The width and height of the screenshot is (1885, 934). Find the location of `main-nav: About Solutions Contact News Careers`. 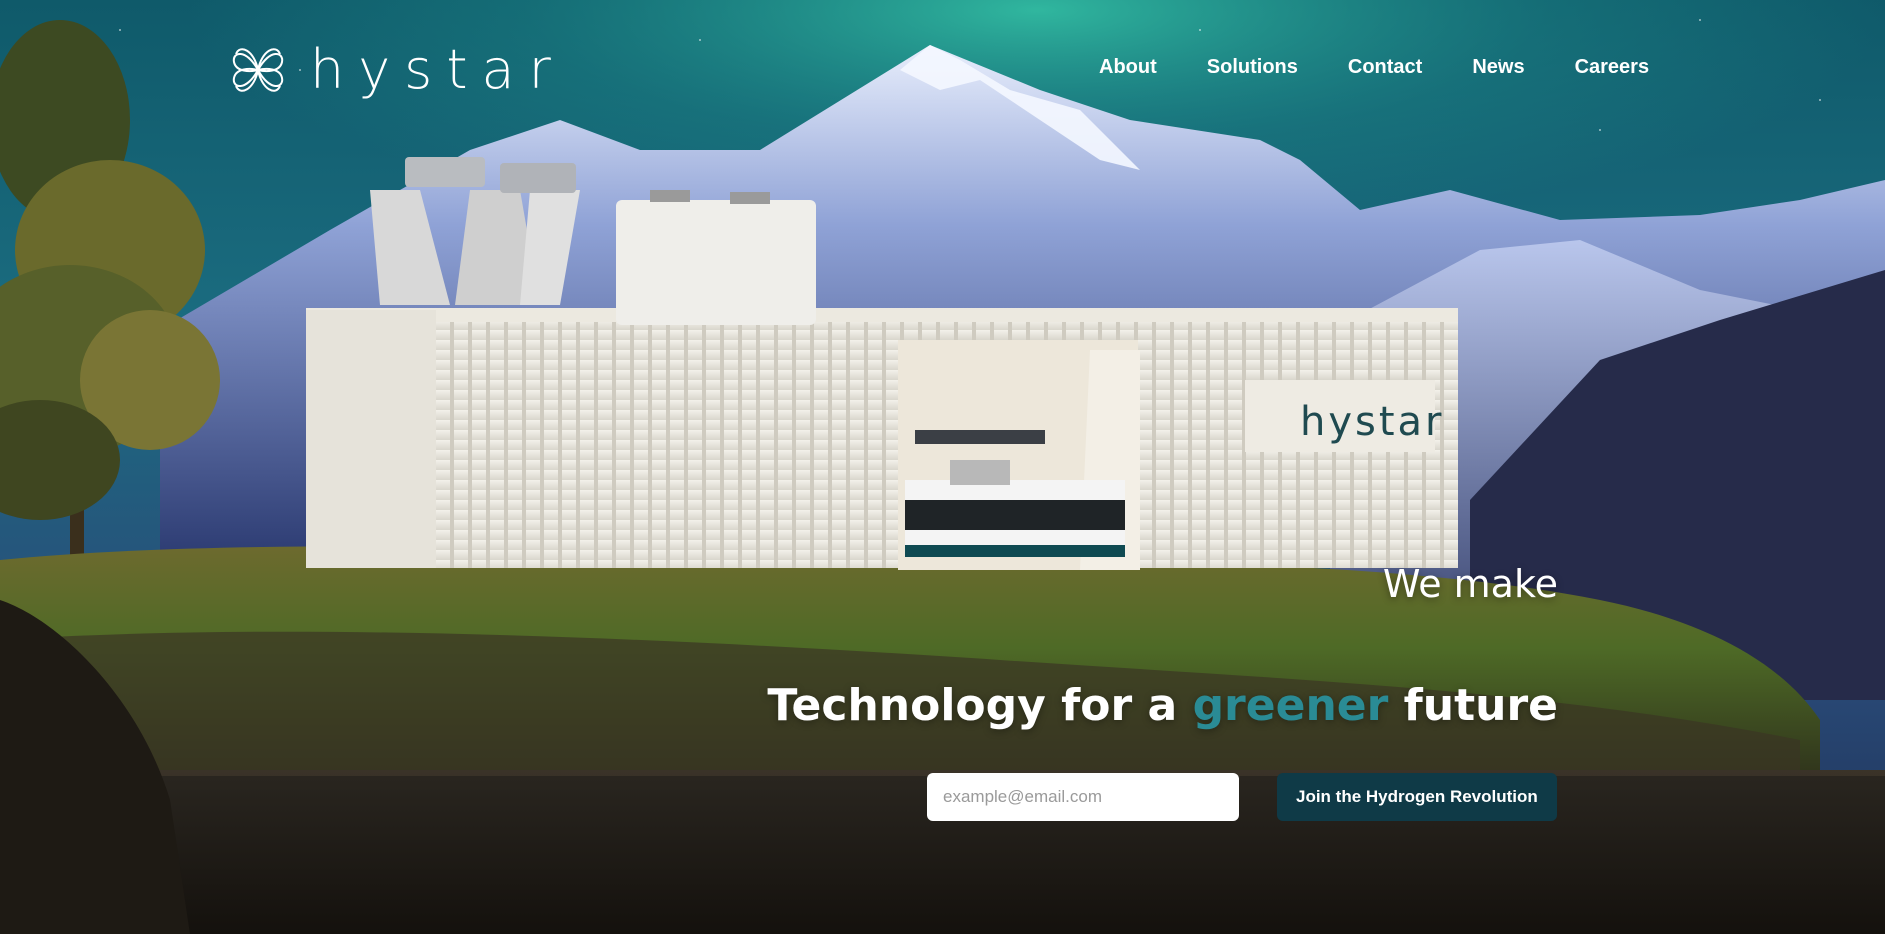

main-nav: About Solutions Contact News Careers is located at coordinates (1374, 67).